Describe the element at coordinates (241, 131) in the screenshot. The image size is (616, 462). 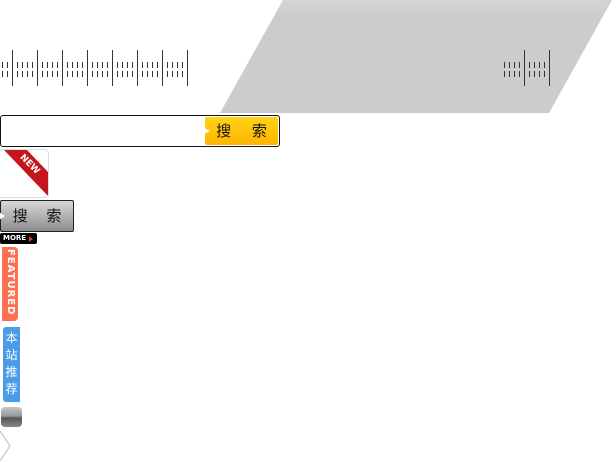
I see `search-button: 搜 索` at that location.